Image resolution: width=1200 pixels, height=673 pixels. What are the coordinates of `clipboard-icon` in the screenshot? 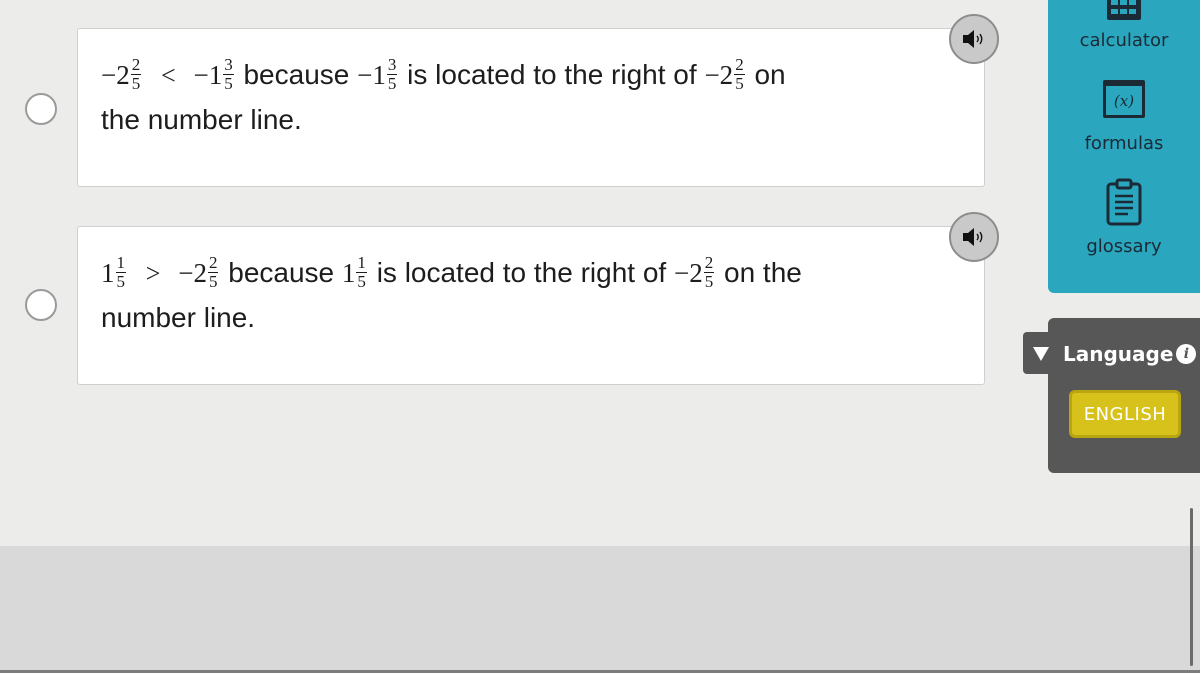 It's located at (1124, 202).